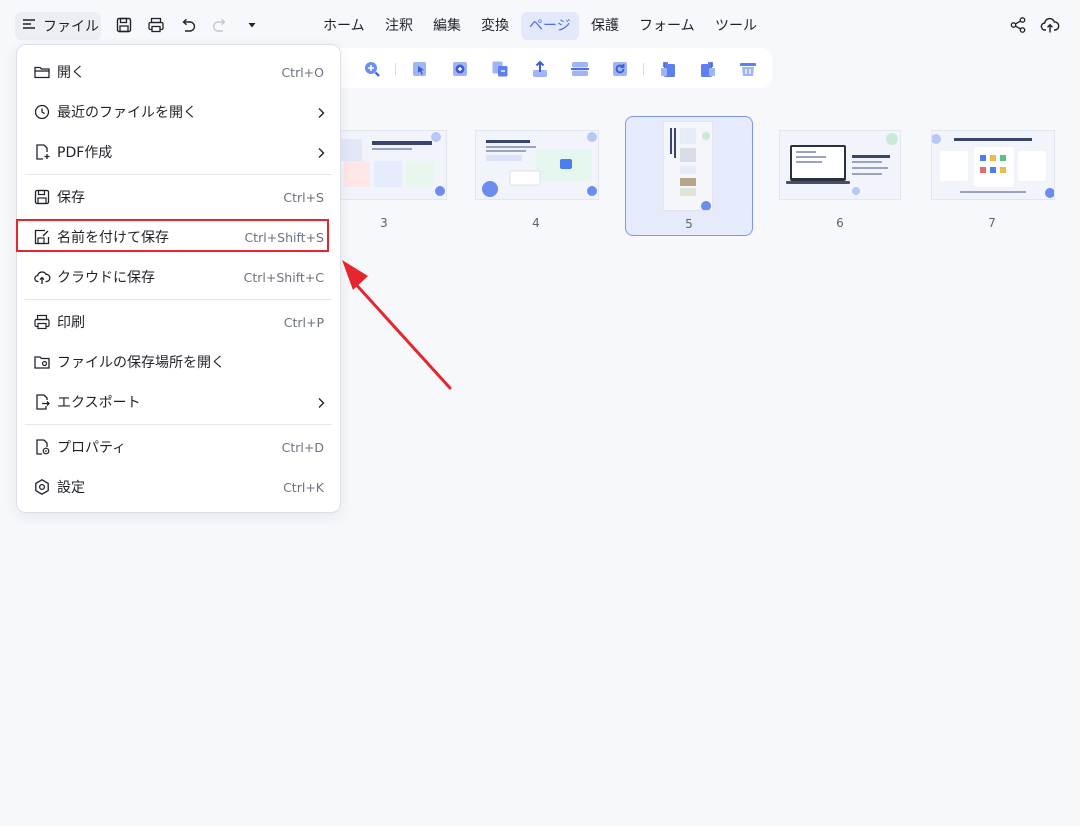 This screenshot has height=826, width=1080. Describe the element at coordinates (372, 69) in the screenshot. I see `zoom-in-icon` at that location.